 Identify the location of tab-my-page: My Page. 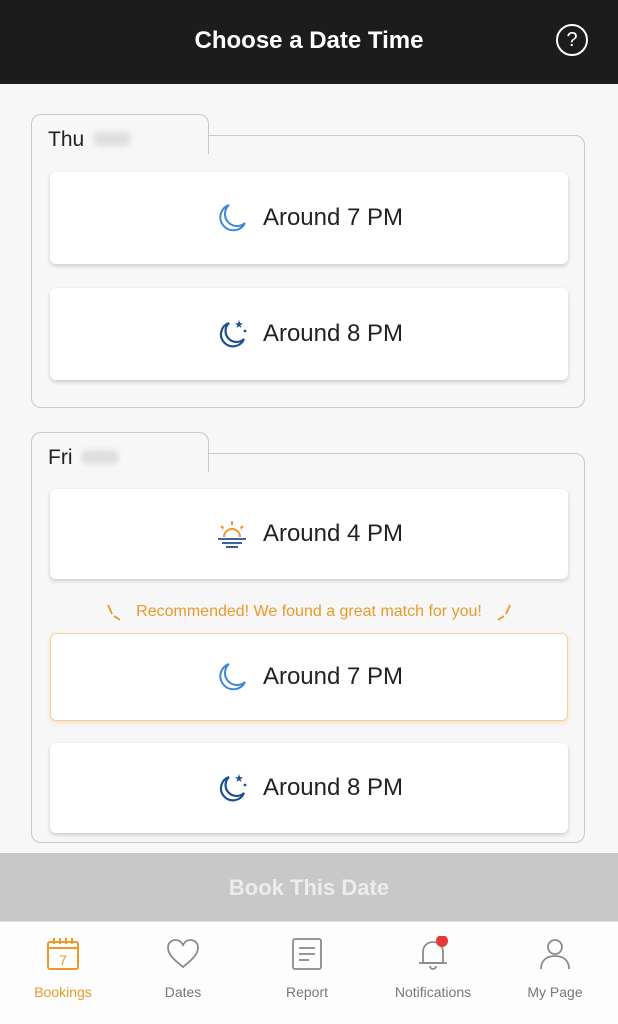
(555, 968).